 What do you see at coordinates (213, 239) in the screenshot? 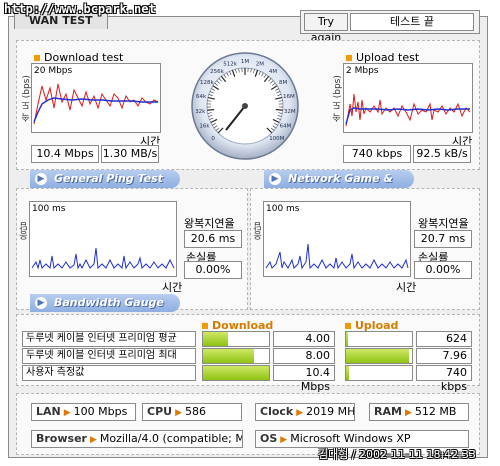
I see `ping-rtt-value: 20.6 ms` at bounding box center [213, 239].